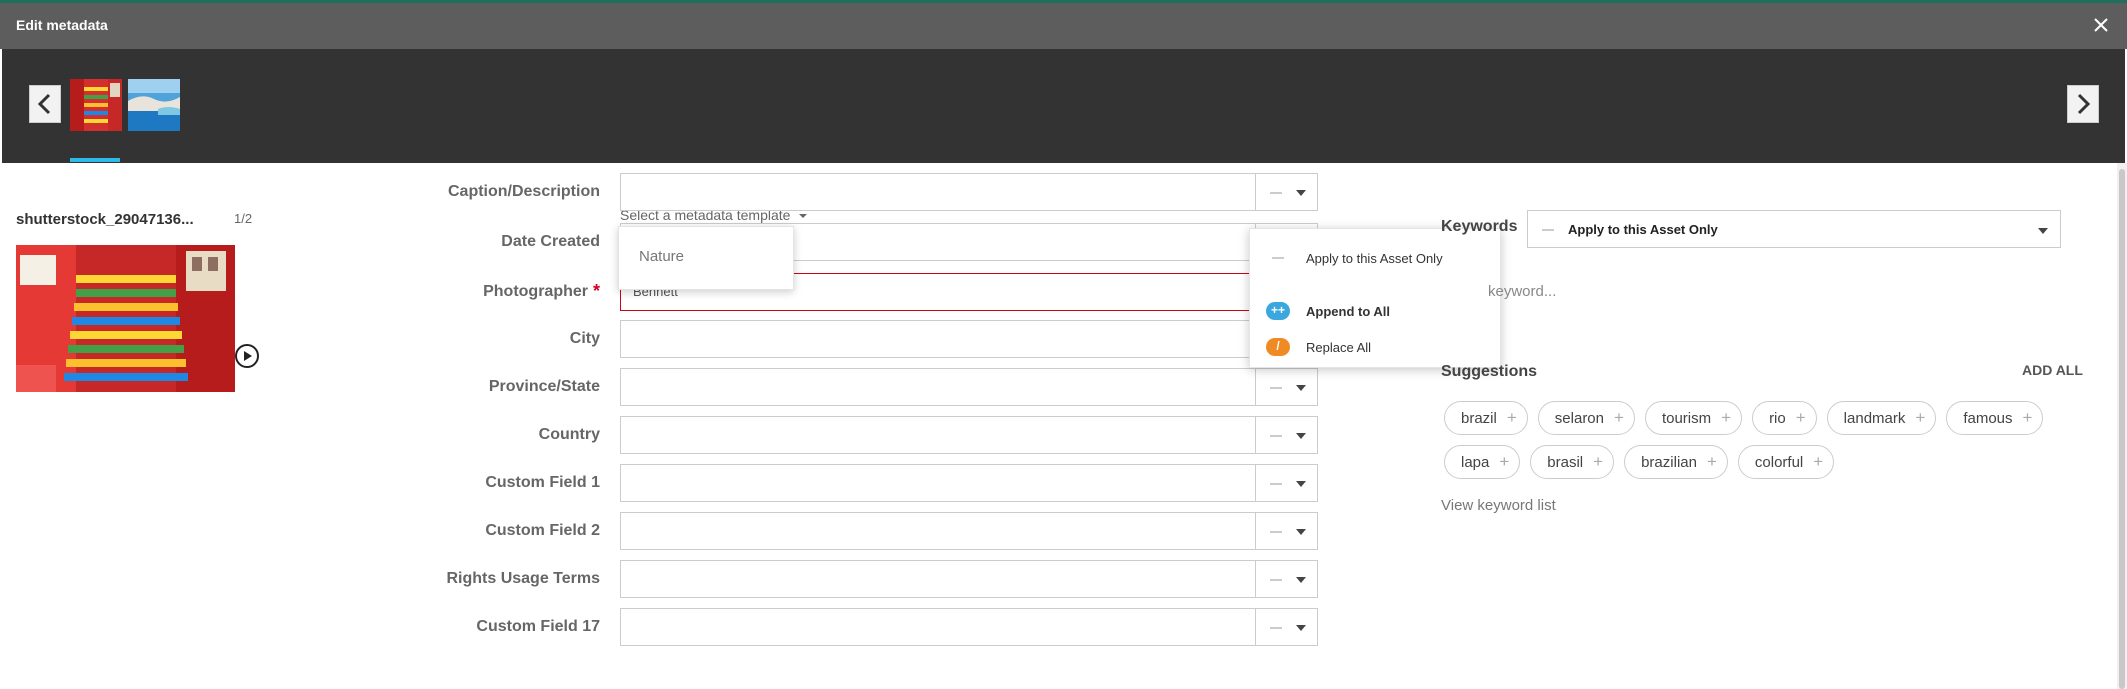 The height and width of the screenshot is (689, 2127). I want to click on apply-option-label: Apply to this Asset Only, so click(1374, 258).